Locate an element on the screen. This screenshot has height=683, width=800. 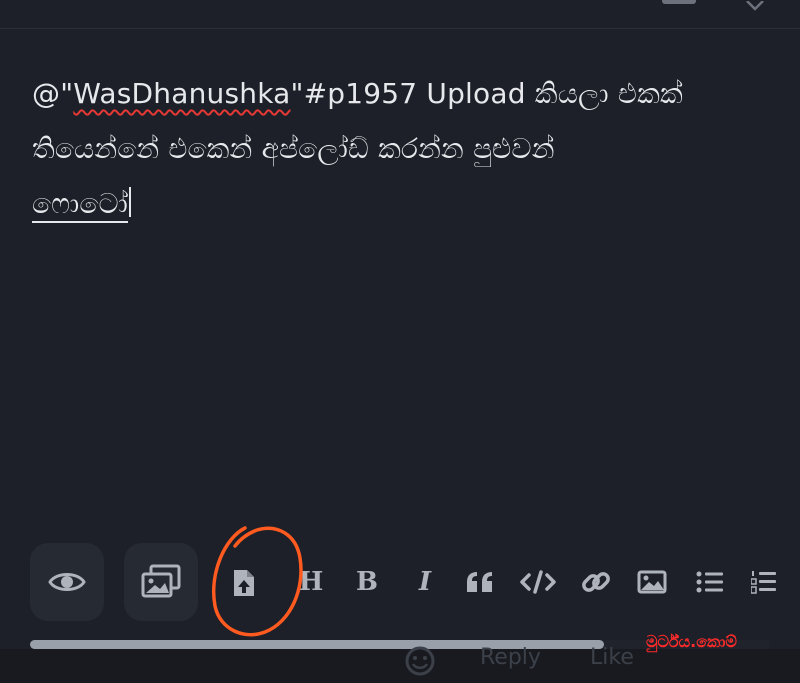
watermark: මුර්ට්ය.කොම් is located at coordinates (691, 641).